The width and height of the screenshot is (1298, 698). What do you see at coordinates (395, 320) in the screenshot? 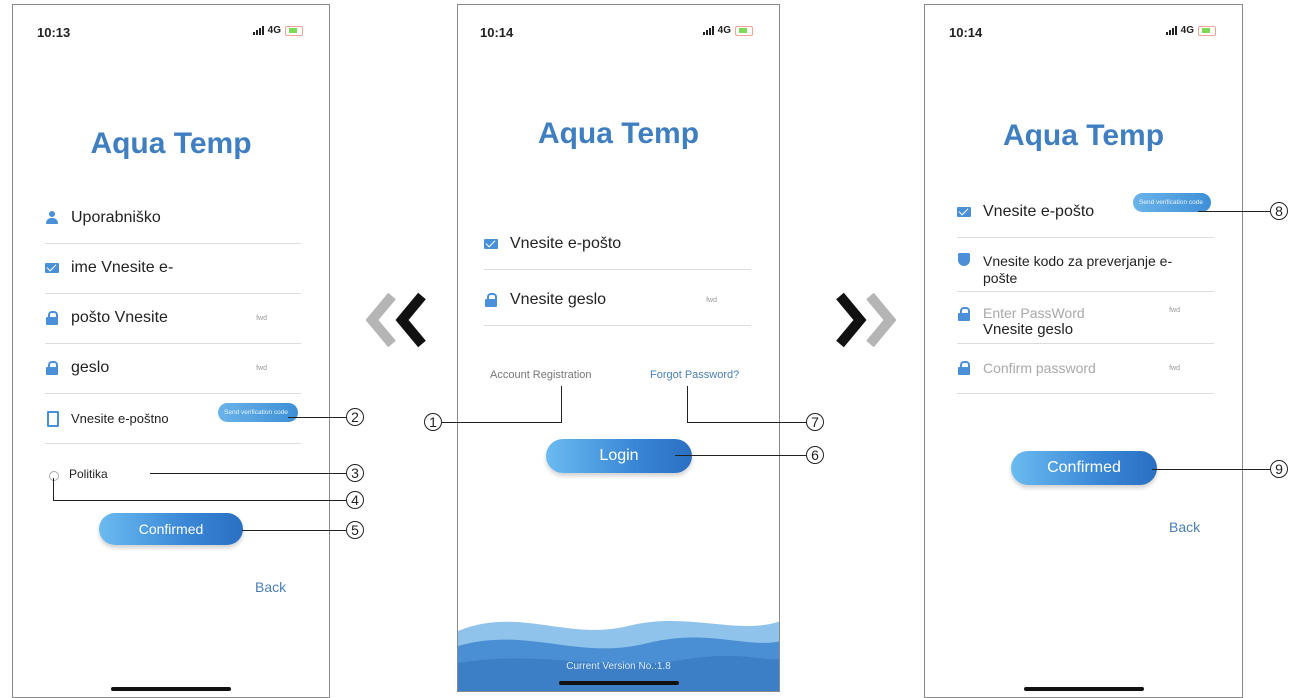
I see `chevron-left-icon` at bounding box center [395, 320].